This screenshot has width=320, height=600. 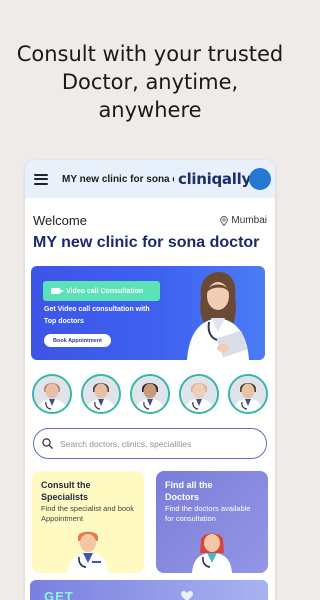 I want to click on location-text: Mumbai, so click(x=249, y=220).